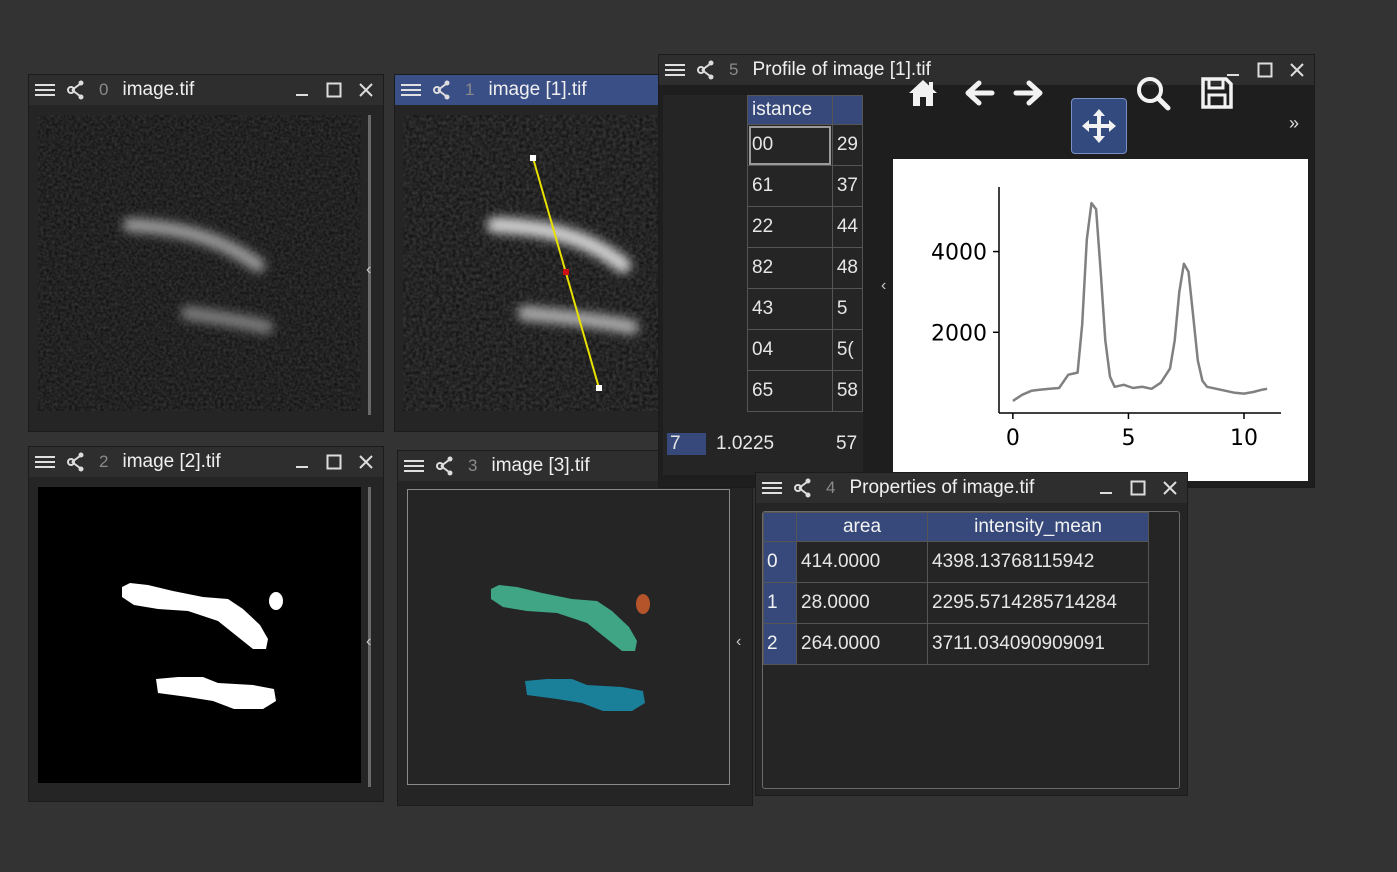  What do you see at coordinates (1029, 93) in the screenshot?
I see `forward-arrow-icon` at bounding box center [1029, 93].